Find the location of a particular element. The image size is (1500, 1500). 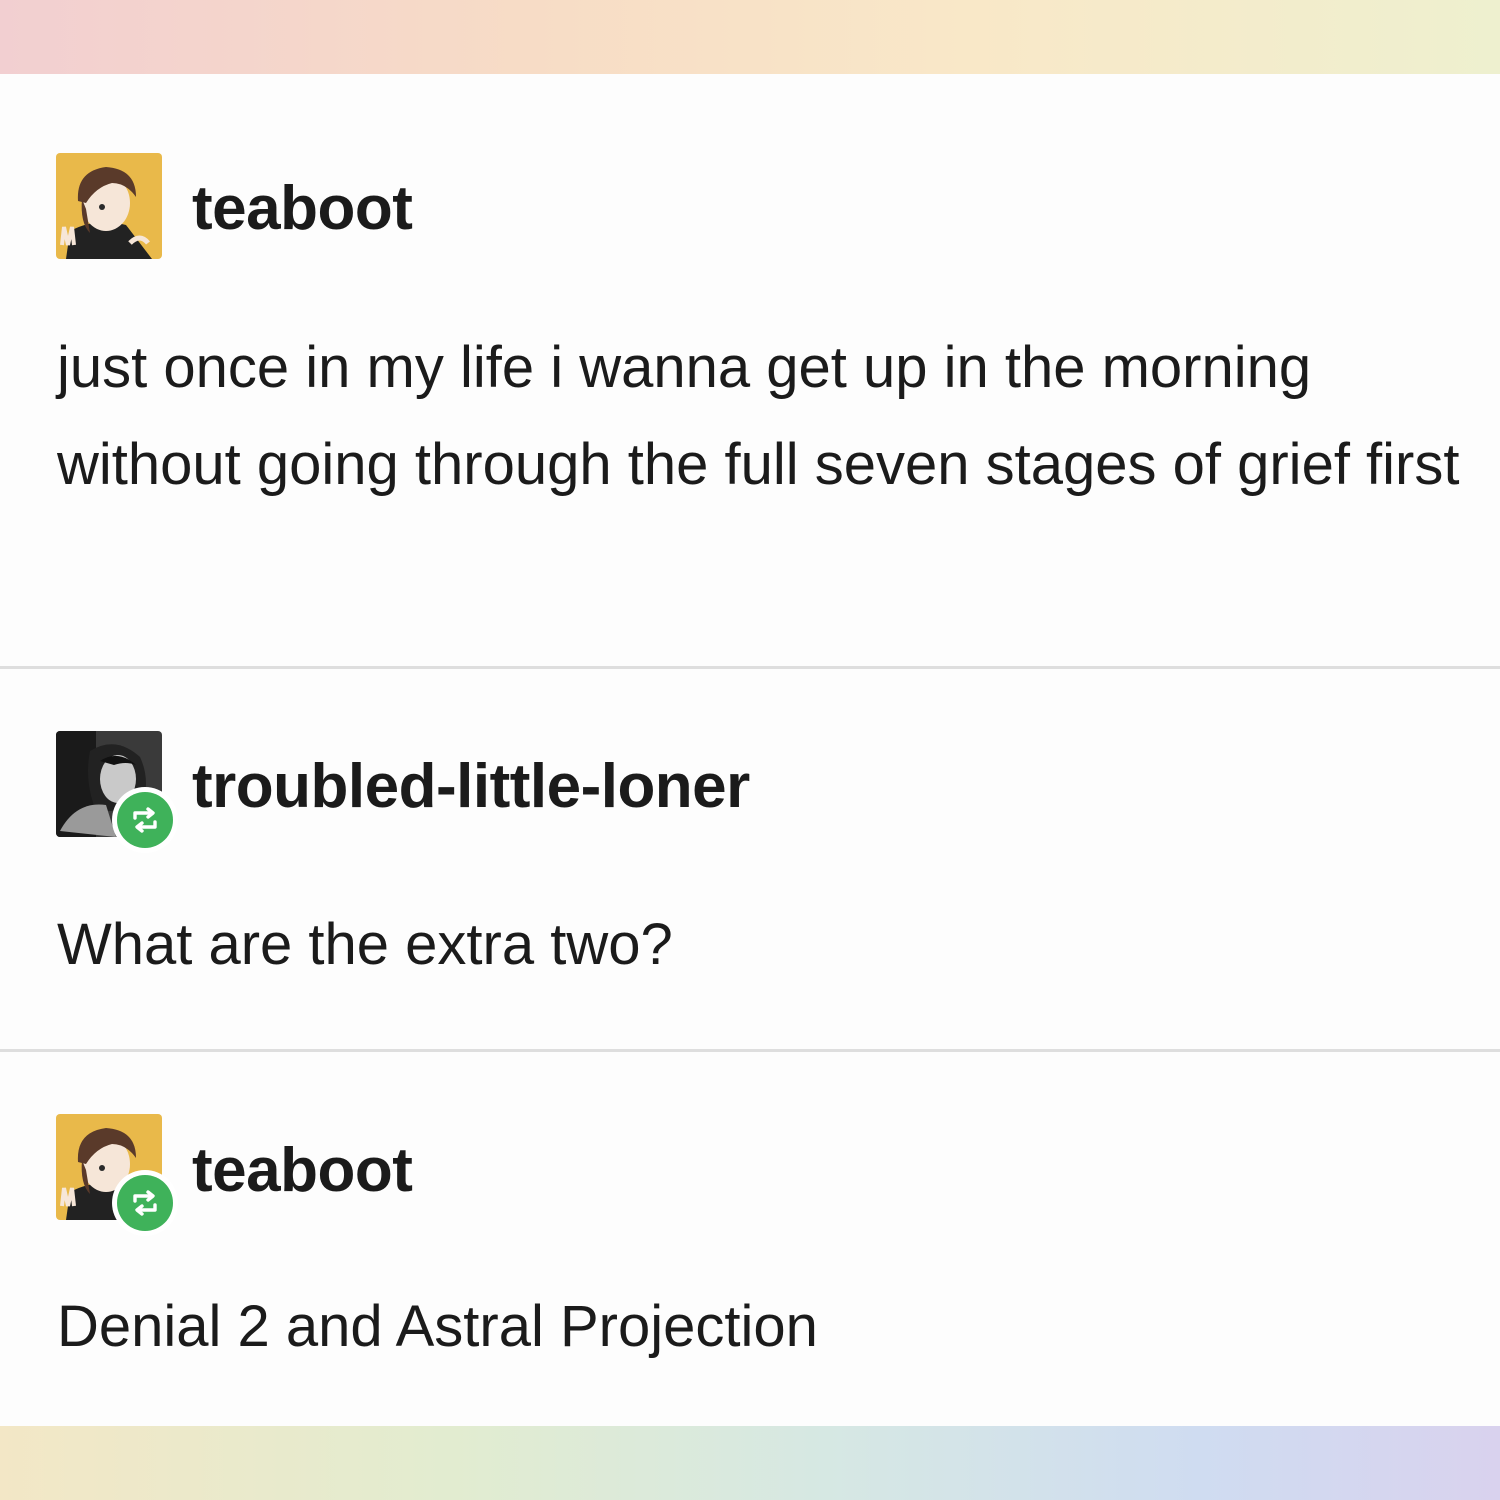

post-text: Denial 2 and Astral Projection is located at coordinates (437, 1326).